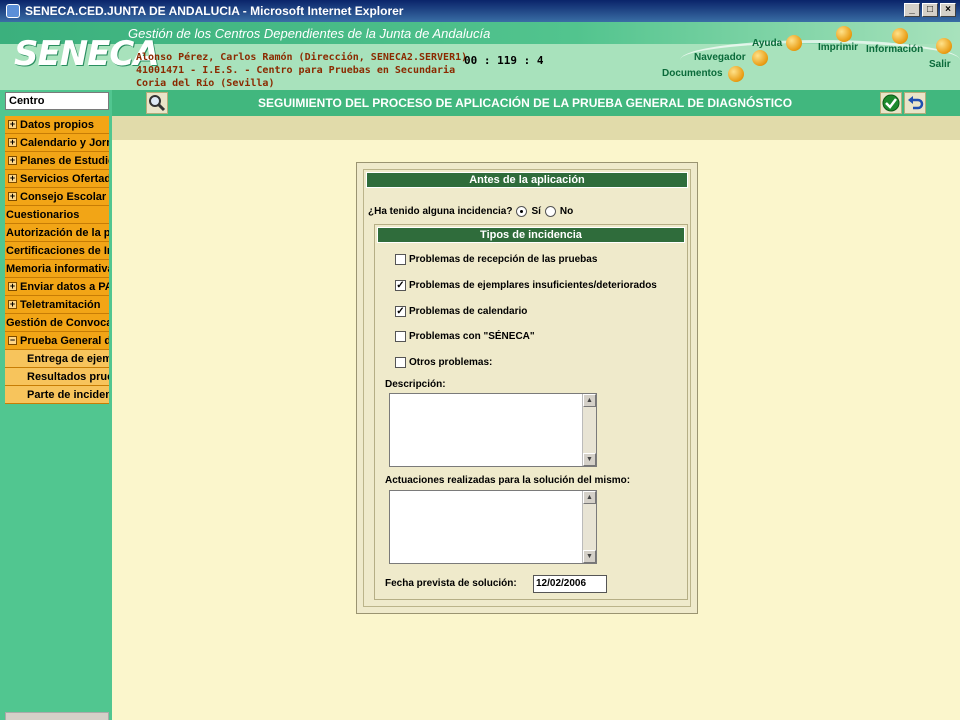 This screenshot has width=960, height=720. Describe the element at coordinates (493, 430) in the screenshot. I see `descripcion-textarea: ▲ ▼` at that location.